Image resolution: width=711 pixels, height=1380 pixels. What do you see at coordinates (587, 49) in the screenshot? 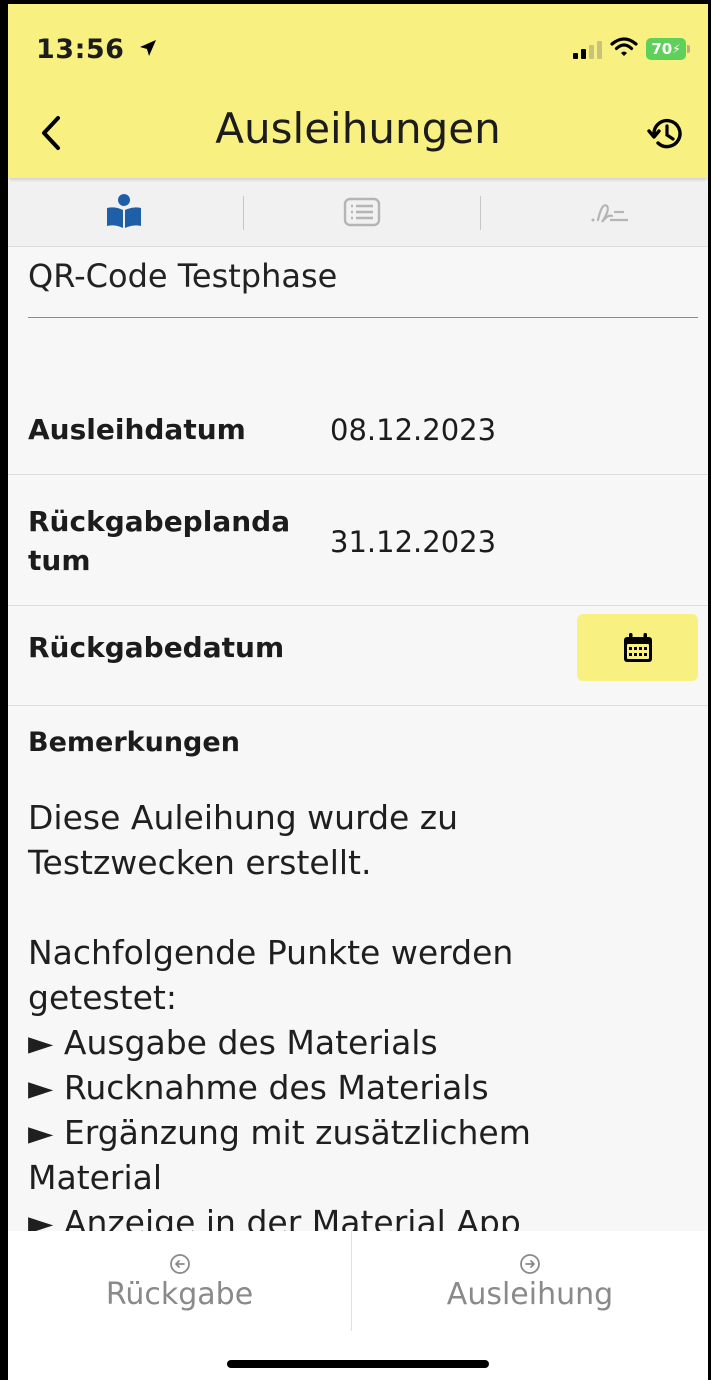
I see `cell-signal-icon` at bounding box center [587, 49].